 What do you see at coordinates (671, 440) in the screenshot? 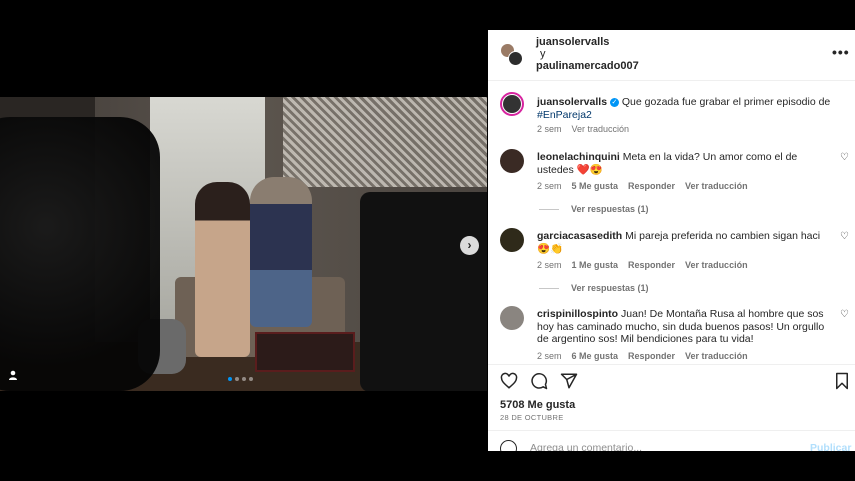
I see `comment-input-bar: Agrega un comentario... Publicar` at bounding box center [671, 440].